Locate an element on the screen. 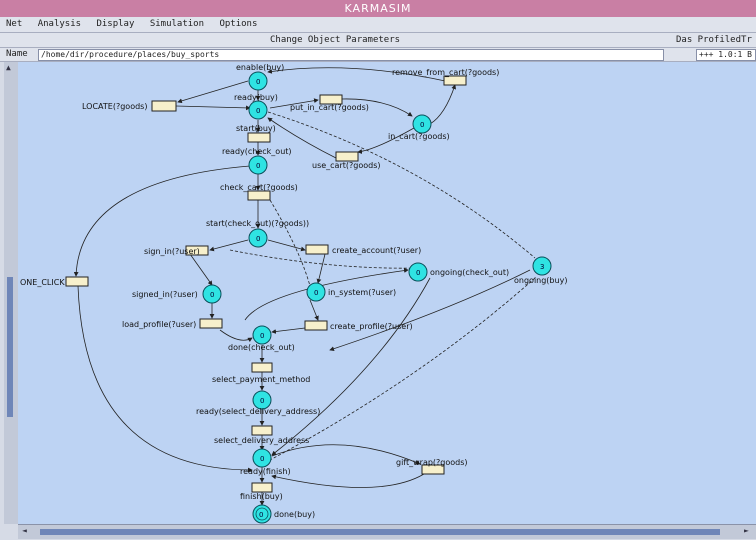 The image size is (756, 540). transition-label: select_delivery_address is located at coordinates (261, 440).